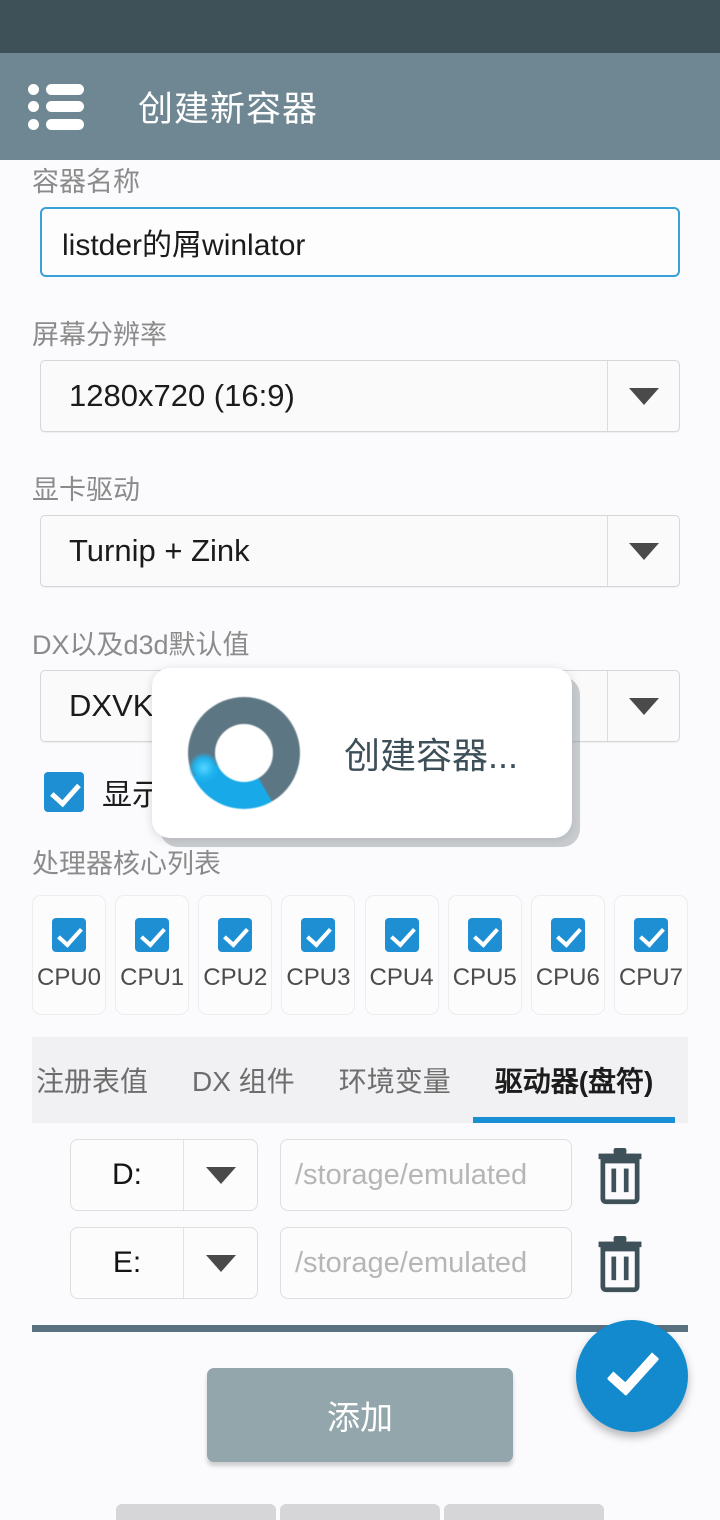  What do you see at coordinates (164, 1175) in the screenshot?
I see `drive-letter-select: D:` at bounding box center [164, 1175].